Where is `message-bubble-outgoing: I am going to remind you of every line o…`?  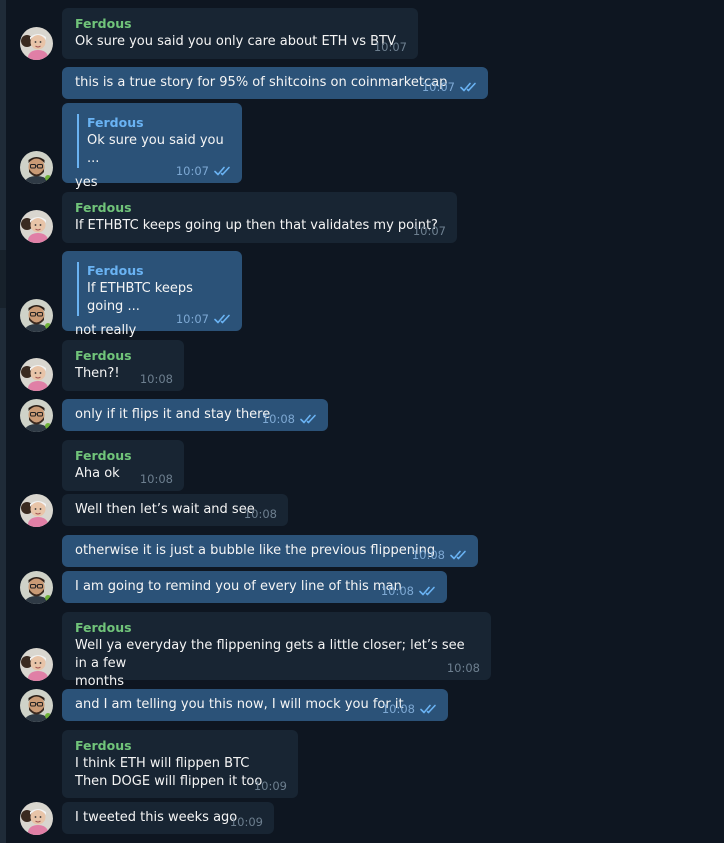 message-bubble-outgoing: I am going to remind you of every line o… is located at coordinates (254, 587).